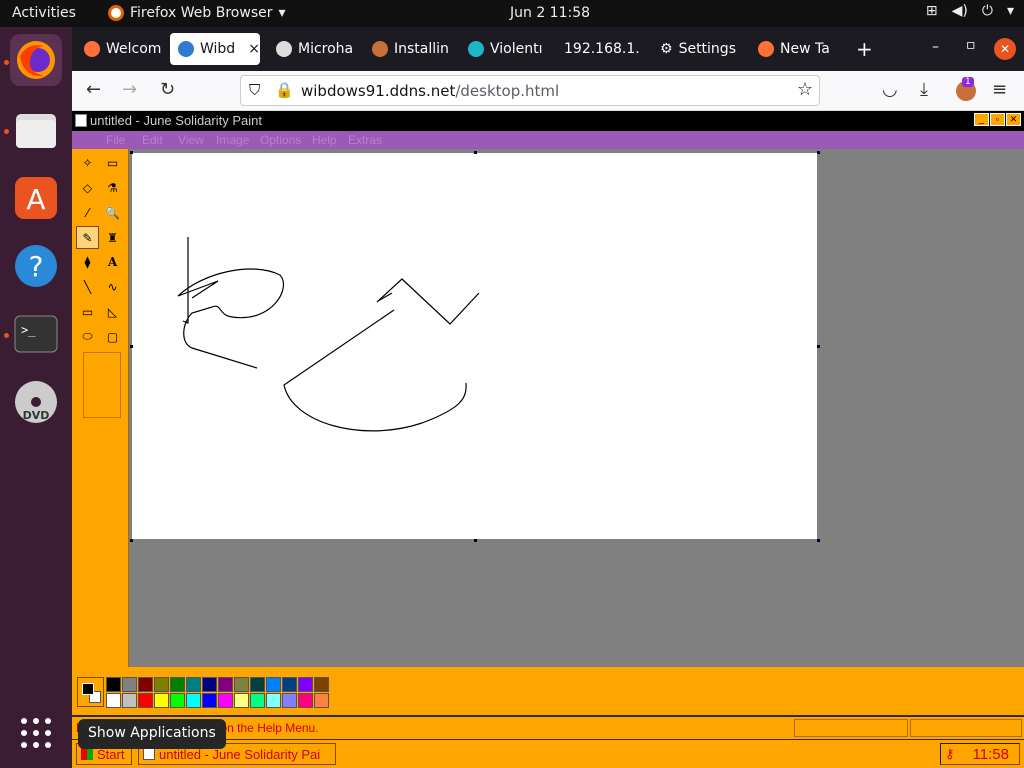 The image size is (1024, 768). I want to click on ellipse-tool: ⬭, so click(87, 336).